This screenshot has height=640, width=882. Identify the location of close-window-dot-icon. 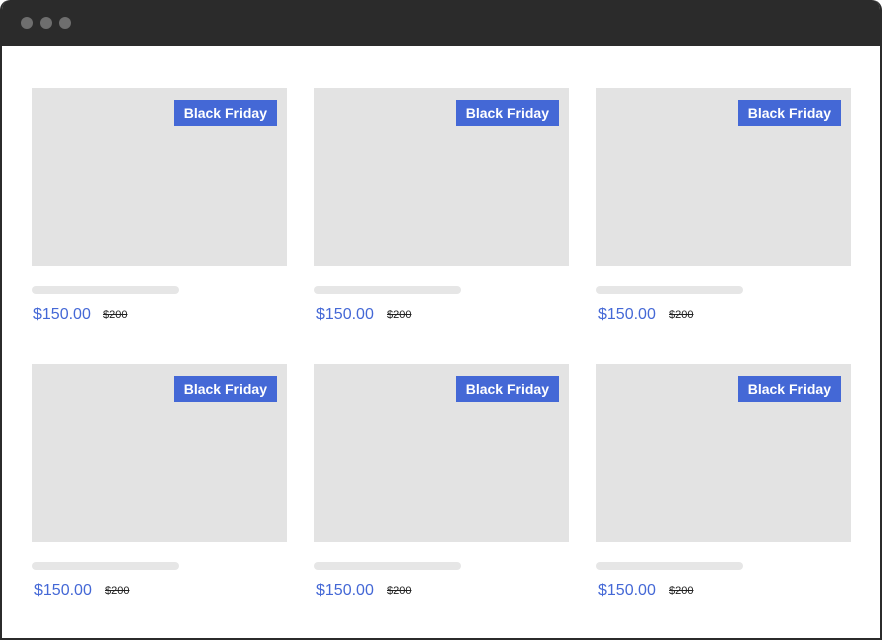
(27, 23).